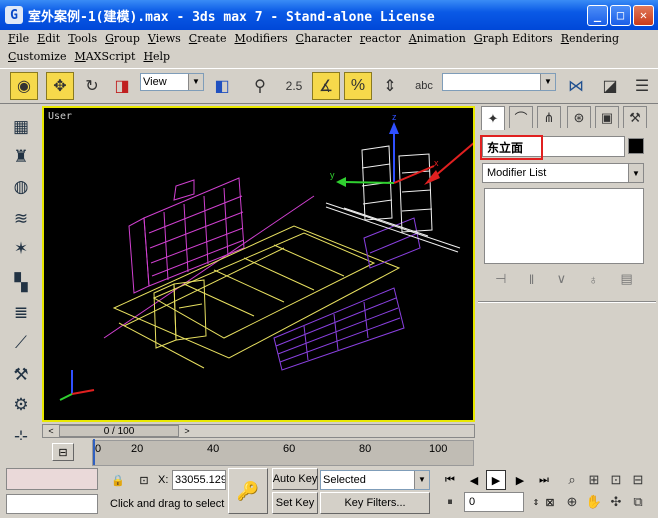 This screenshot has width=658, height=518. Describe the element at coordinates (48, 38) in the screenshot. I see `menu-edit: Edit` at that location.